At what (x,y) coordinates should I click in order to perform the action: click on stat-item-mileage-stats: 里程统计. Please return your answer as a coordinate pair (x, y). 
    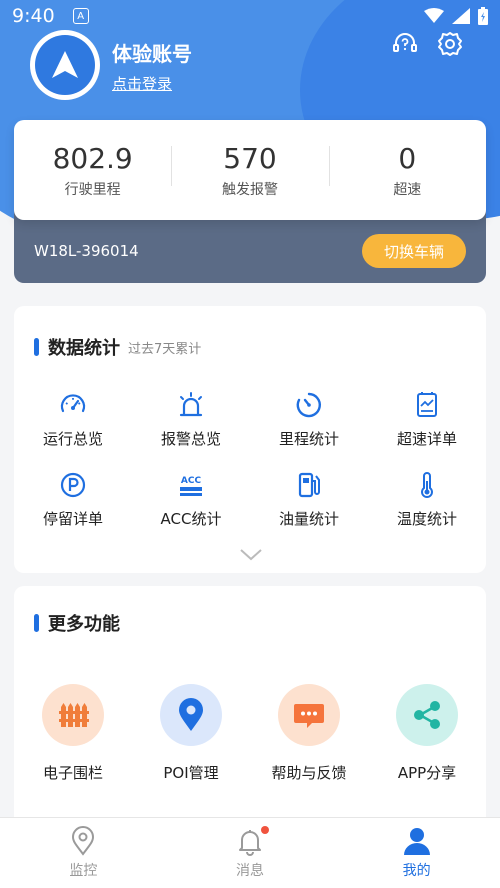
    Looking at the image, I should click on (309, 430).